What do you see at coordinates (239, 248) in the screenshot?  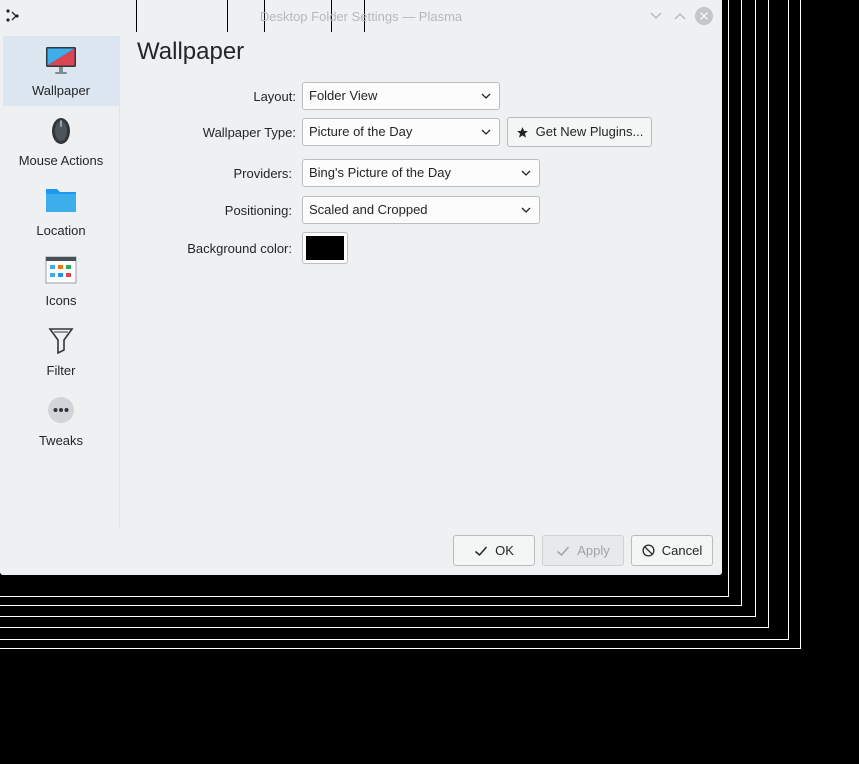 I see `background-color-label: Background color:` at bounding box center [239, 248].